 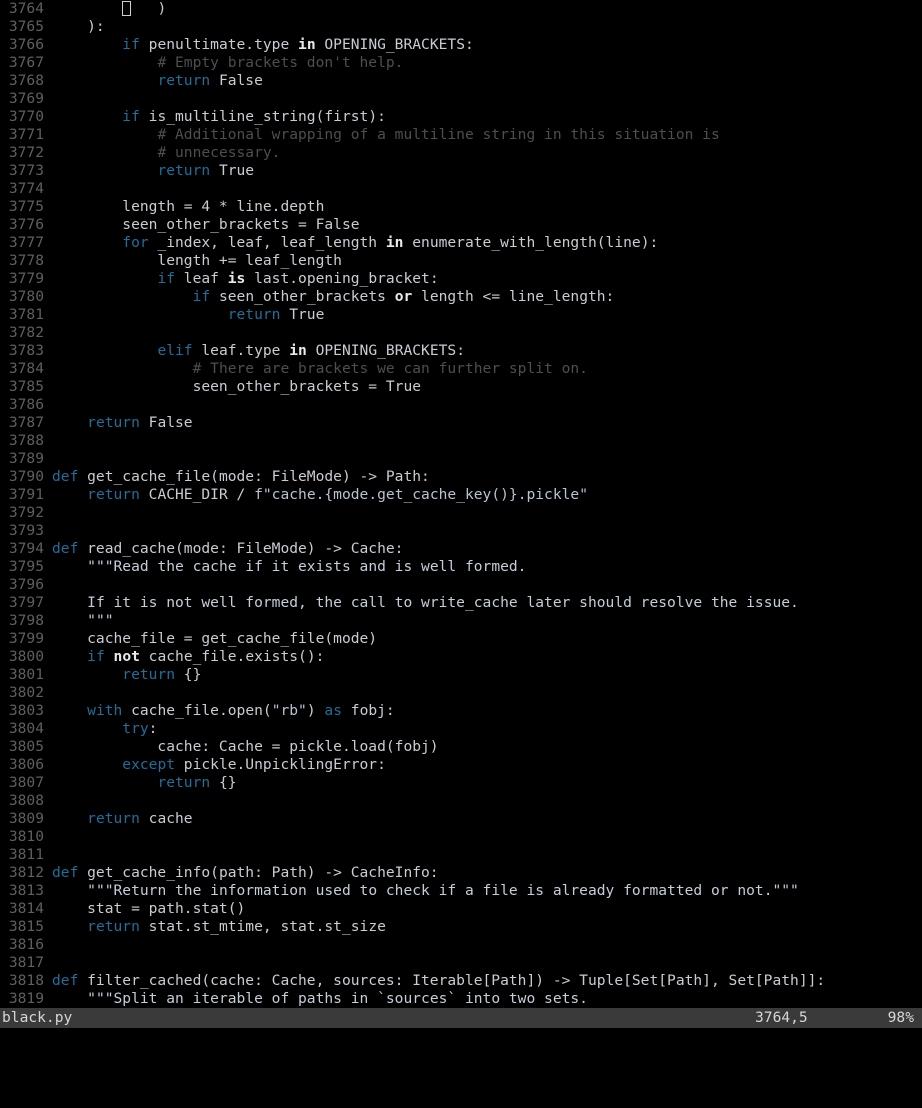 I want to click on code-line: 3778 length += leaf_length, so click(x=461, y=261).